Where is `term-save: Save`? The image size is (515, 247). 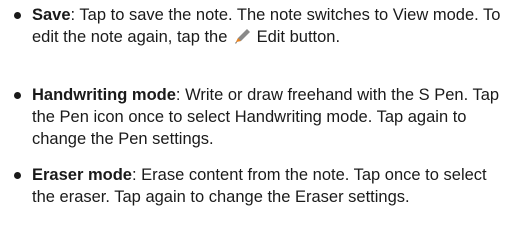
term-save: Save is located at coordinates (51, 15).